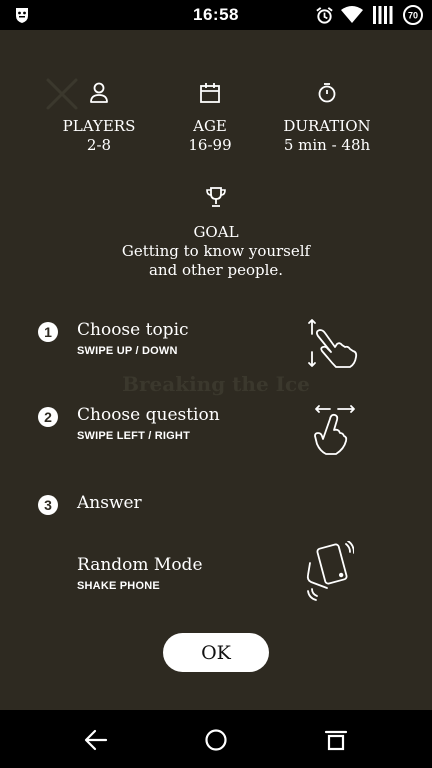 The height and width of the screenshot is (768, 432). Describe the element at coordinates (48, 417) in the screenshot. I see `step-number: 2` at that location.